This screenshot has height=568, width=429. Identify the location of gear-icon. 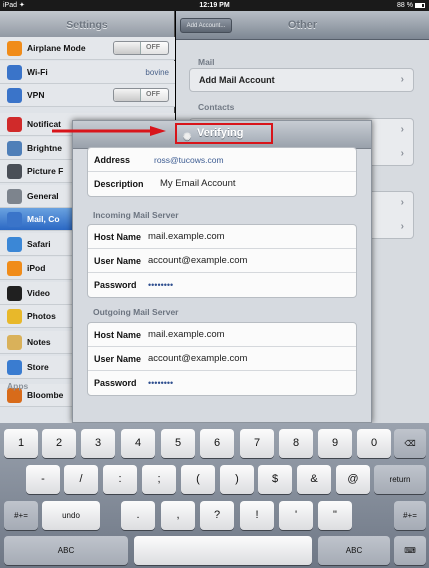
(14, 196).